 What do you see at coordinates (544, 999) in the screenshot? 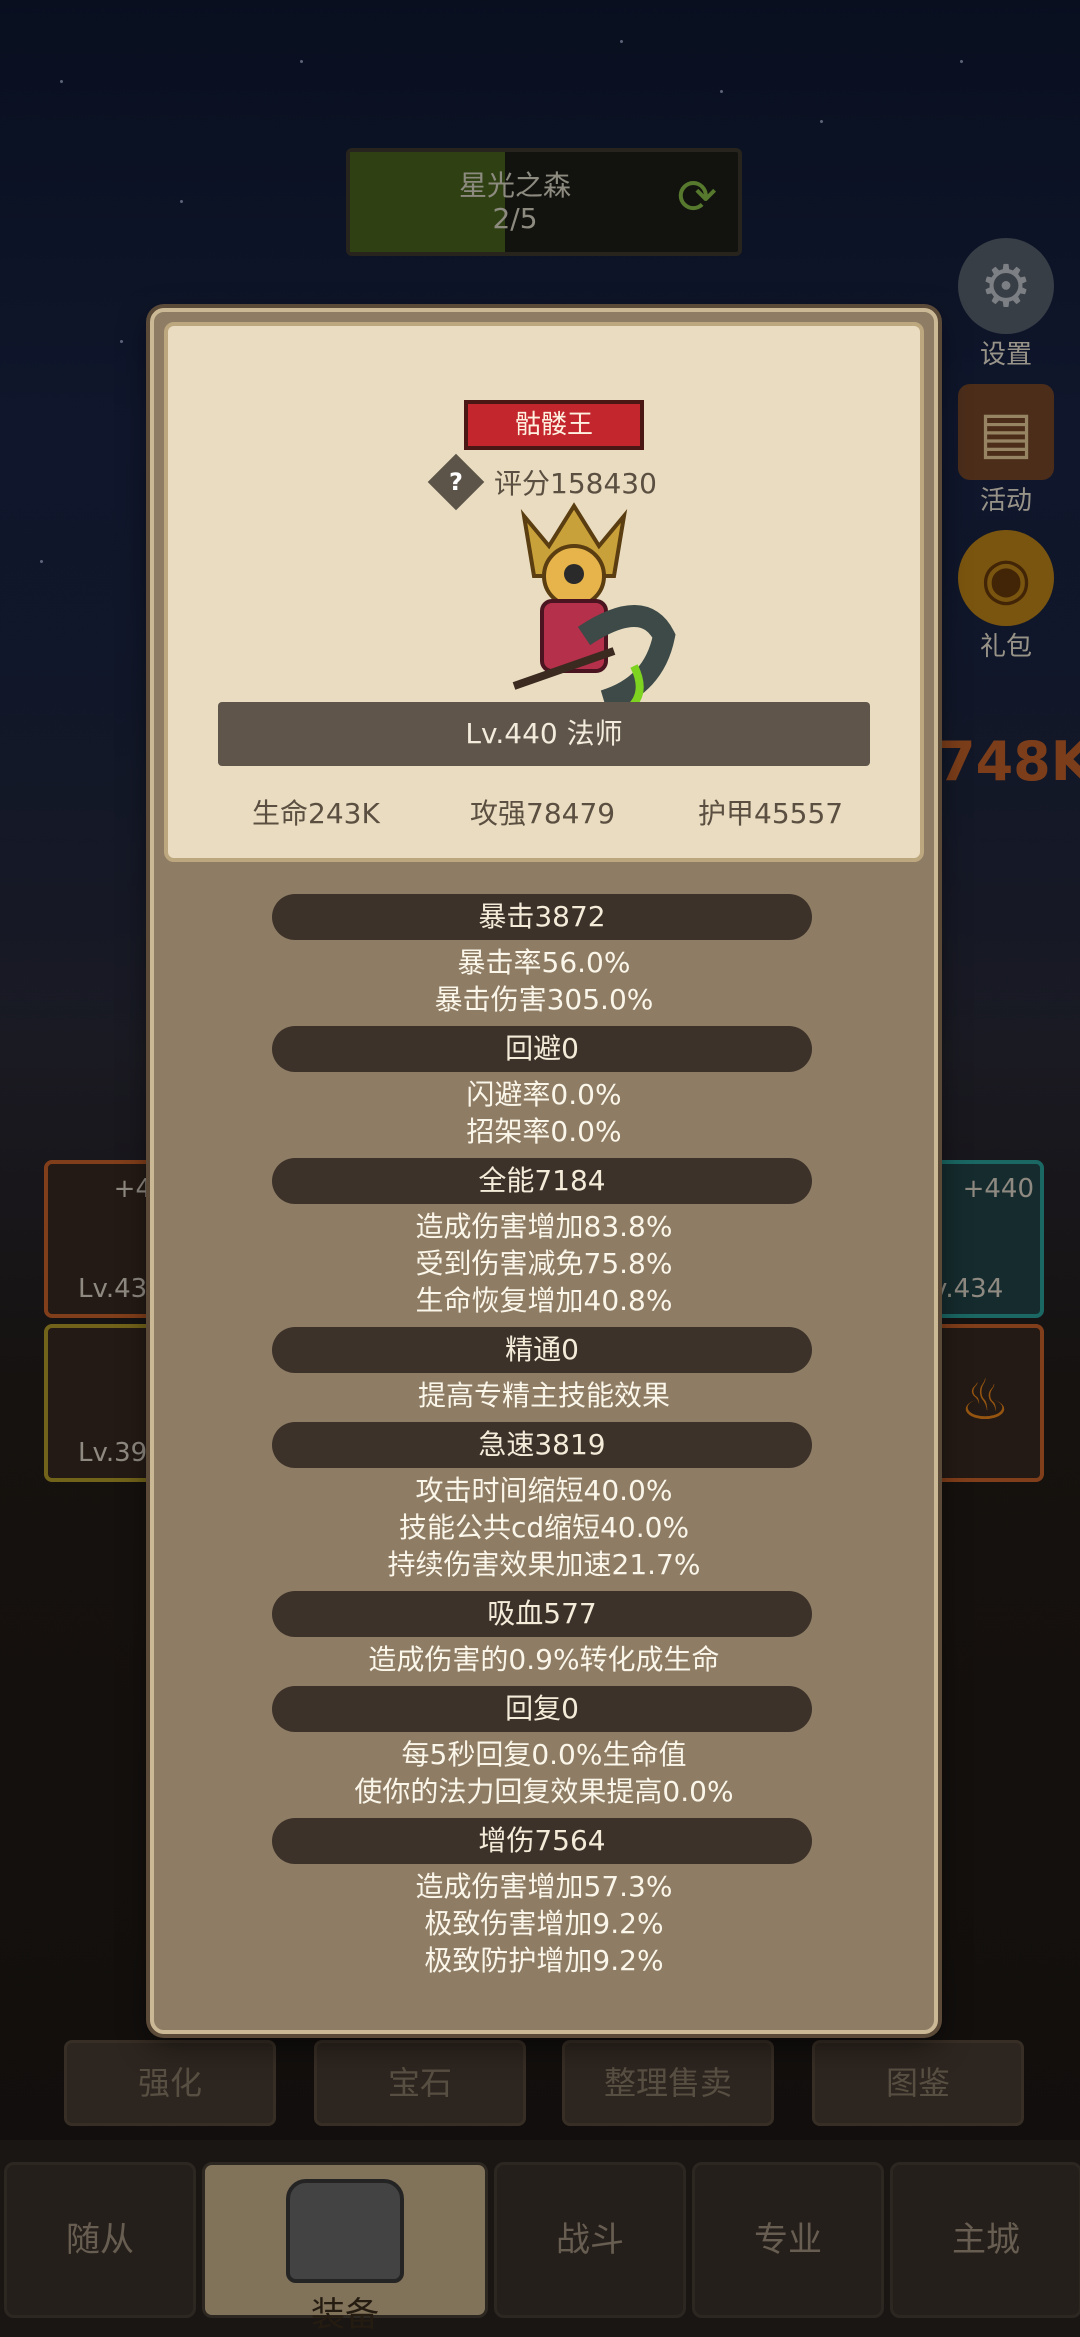
I see `section-line: 暴击伤害305.0%` at bounding box center [544, 999].